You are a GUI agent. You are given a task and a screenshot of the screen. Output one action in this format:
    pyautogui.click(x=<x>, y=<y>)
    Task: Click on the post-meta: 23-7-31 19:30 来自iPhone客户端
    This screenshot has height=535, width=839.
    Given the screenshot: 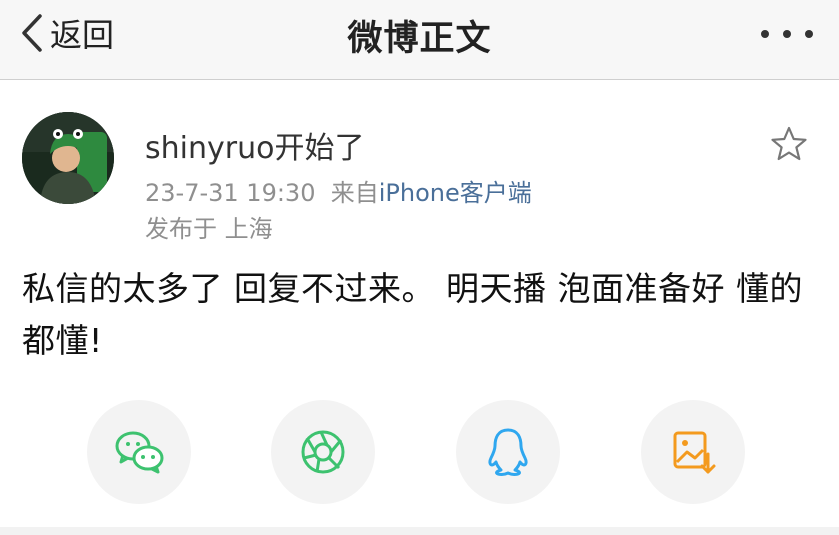 What is the action you would take?
    pyautogui.click(x=338, y=190)
    